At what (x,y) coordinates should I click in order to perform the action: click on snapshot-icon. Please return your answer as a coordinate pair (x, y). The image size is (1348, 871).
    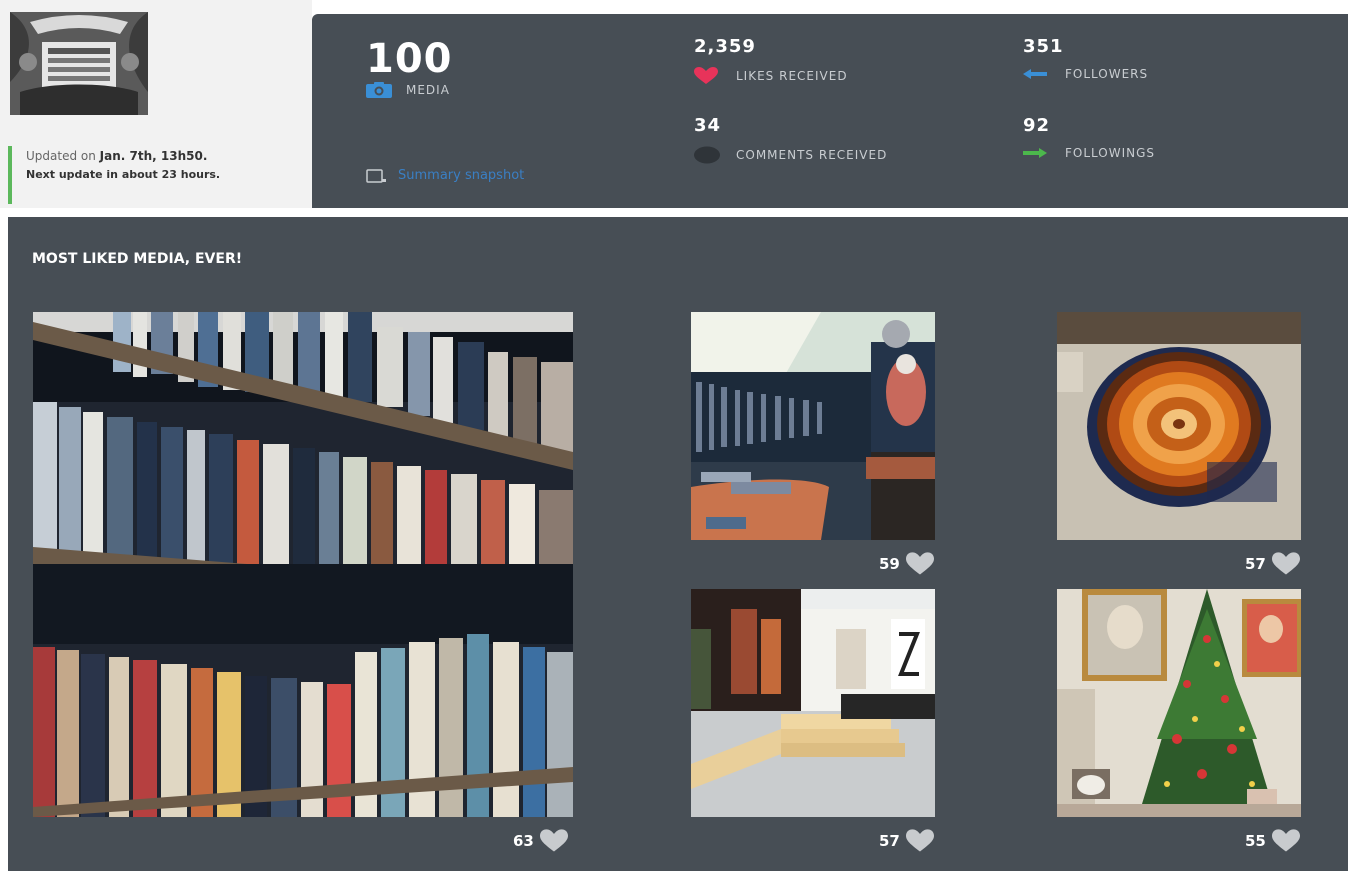
    Looking at the image, I should click on (376, 175).